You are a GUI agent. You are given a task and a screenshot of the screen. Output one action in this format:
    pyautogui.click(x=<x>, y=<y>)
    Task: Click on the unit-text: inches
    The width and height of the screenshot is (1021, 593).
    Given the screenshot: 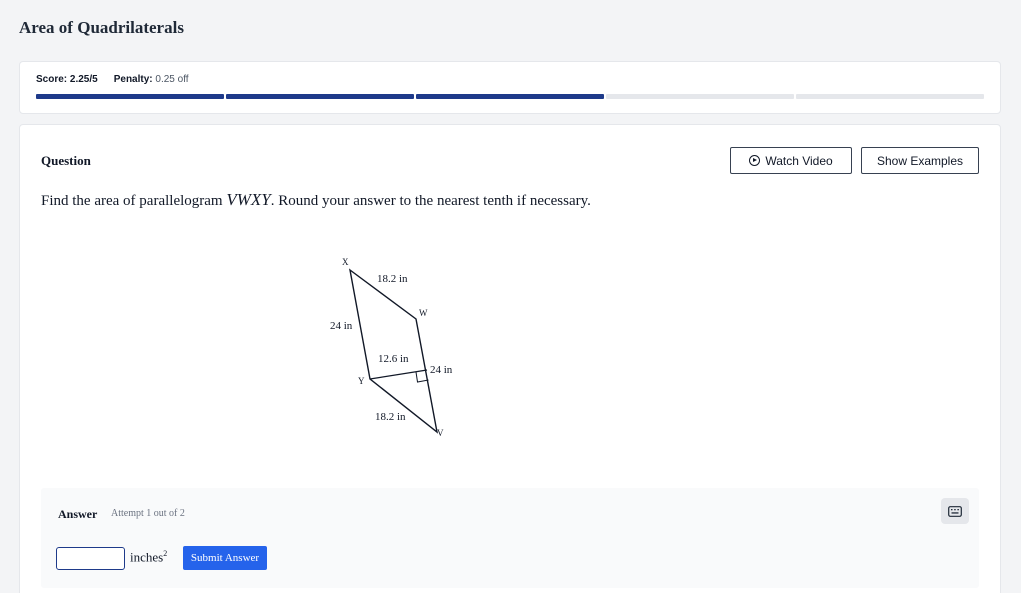 What is the action you would take?
    pyautogui.click(x=147, y=557)
    